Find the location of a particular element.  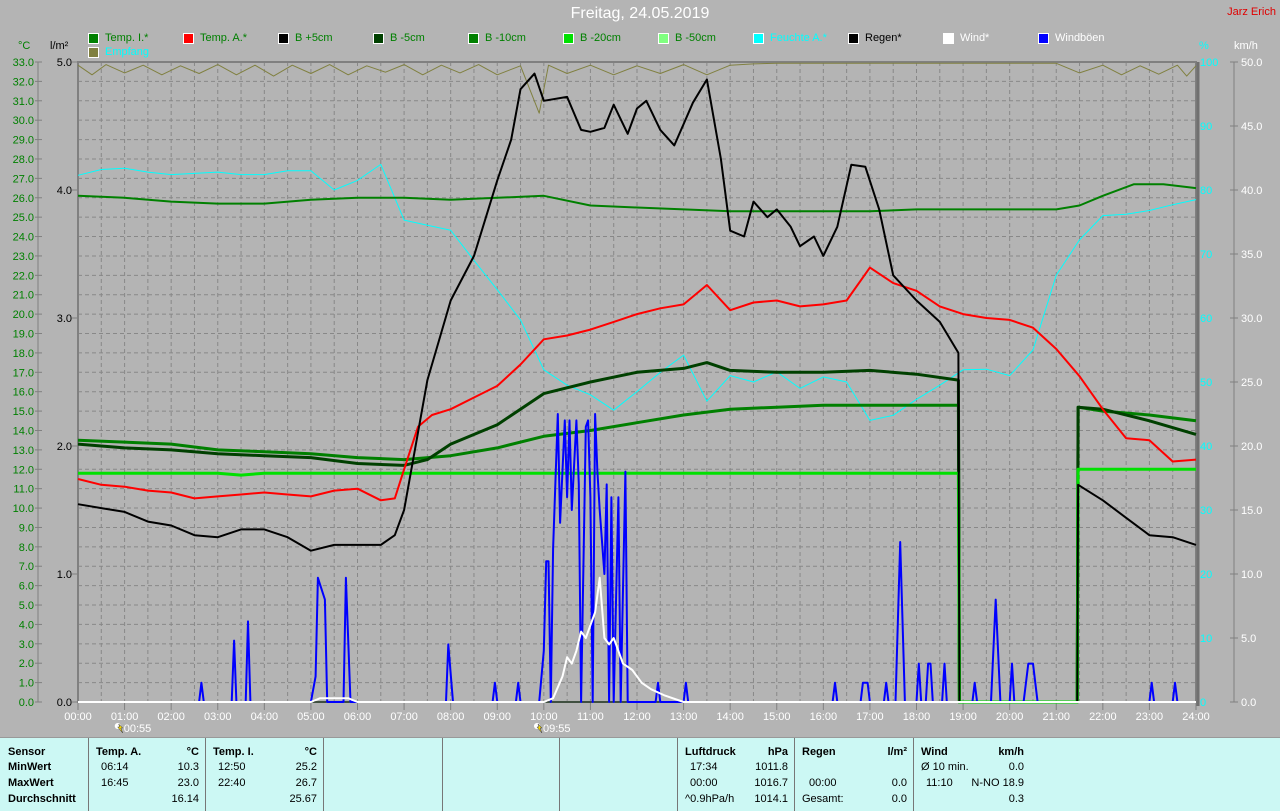

temp-tick-label: 18.0 is located at coordinates (23, 354).